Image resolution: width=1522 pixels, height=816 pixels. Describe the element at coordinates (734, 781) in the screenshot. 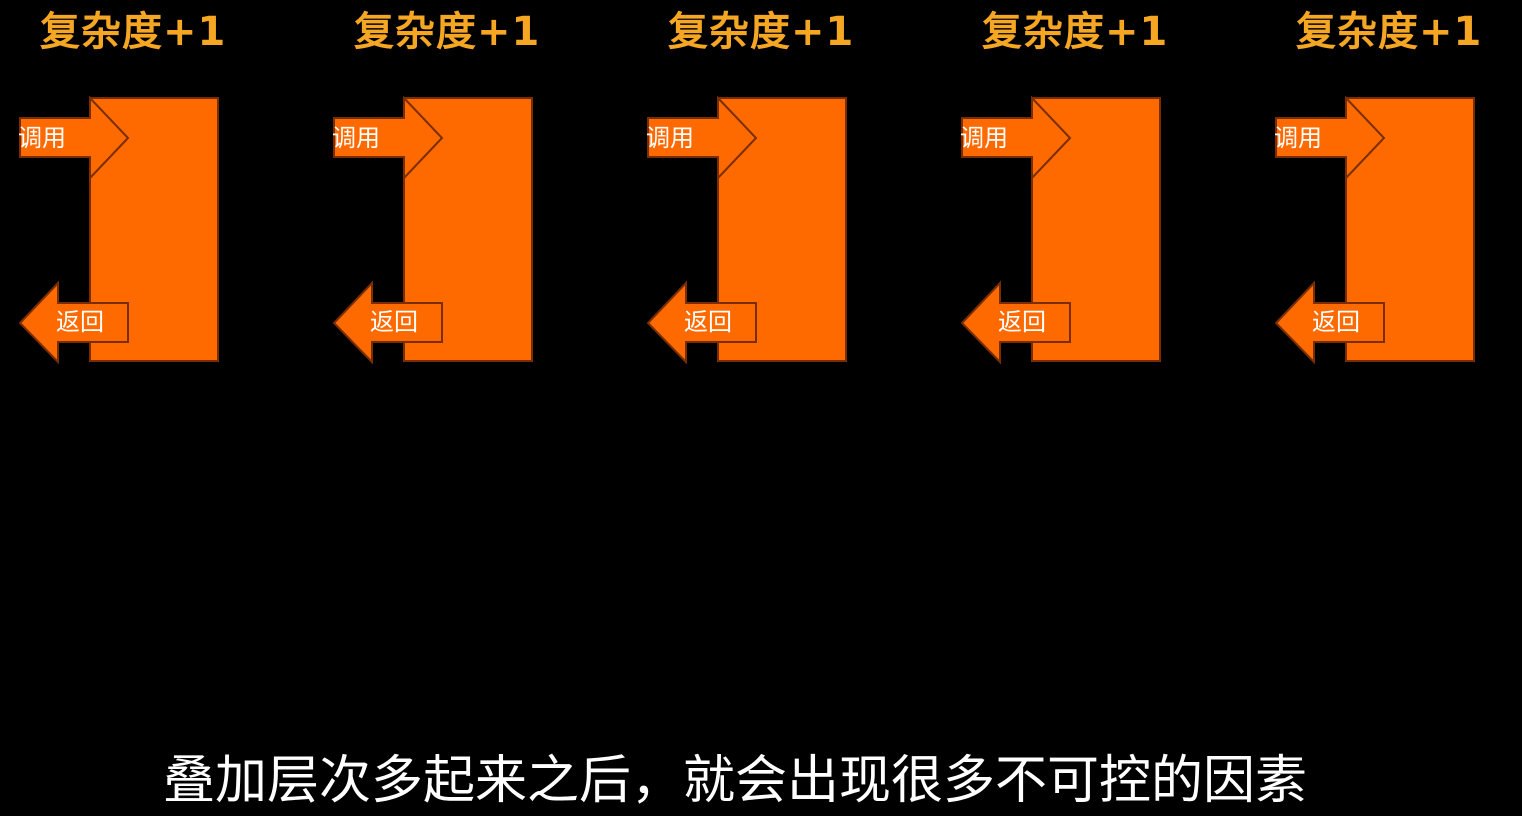

I see `subtitle-caption: 叠加层次多起来之后，就会出现很多不可控的因素` at that location.